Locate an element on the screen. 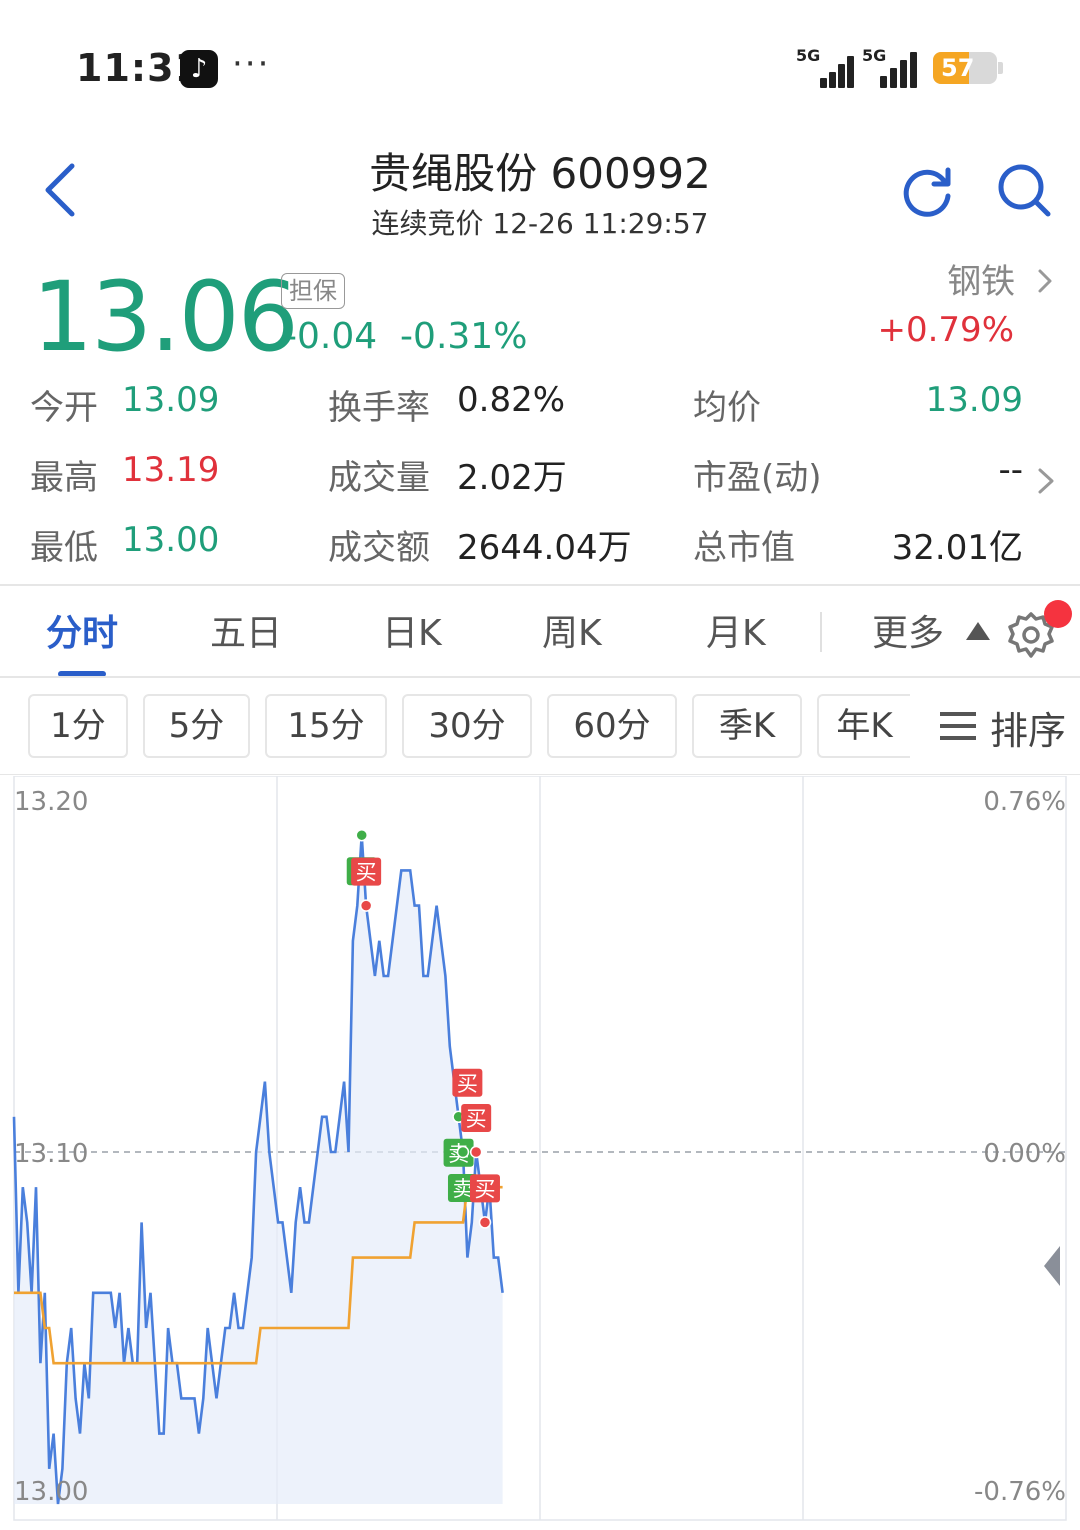 The width and height of the screenshot is (1080, 1530). y-tick-label-right: 0.00% is located at coordinates (1024, 1154).